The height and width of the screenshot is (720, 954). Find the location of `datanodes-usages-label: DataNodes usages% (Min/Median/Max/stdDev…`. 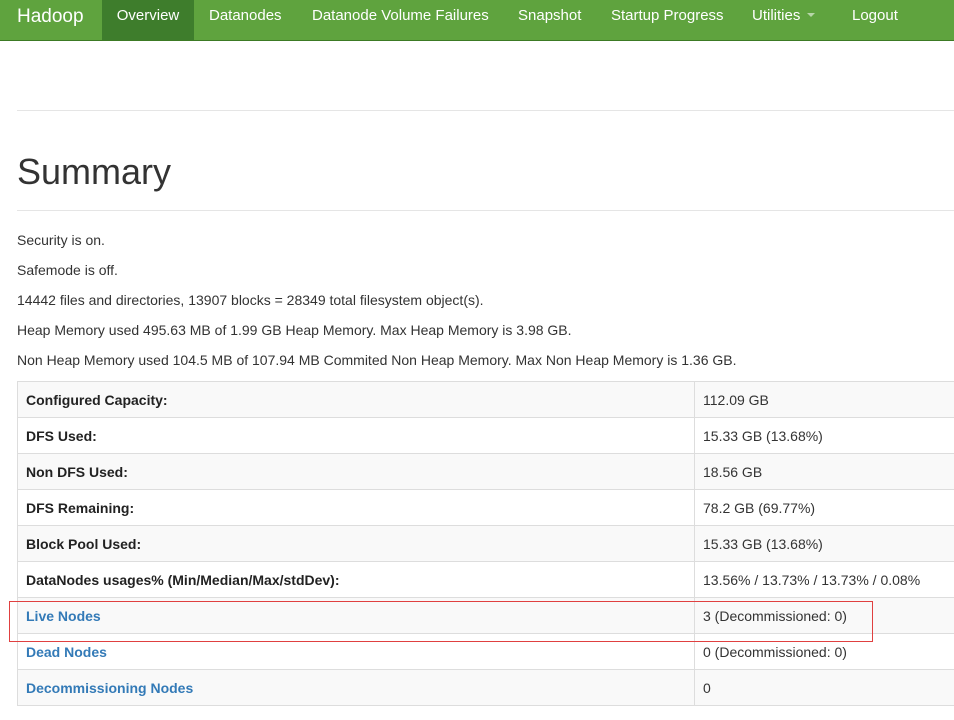

datanodes-usages-label: DataNodes usages% (Min/Median/Max/stdDev… is located at coordinates (356, 579).